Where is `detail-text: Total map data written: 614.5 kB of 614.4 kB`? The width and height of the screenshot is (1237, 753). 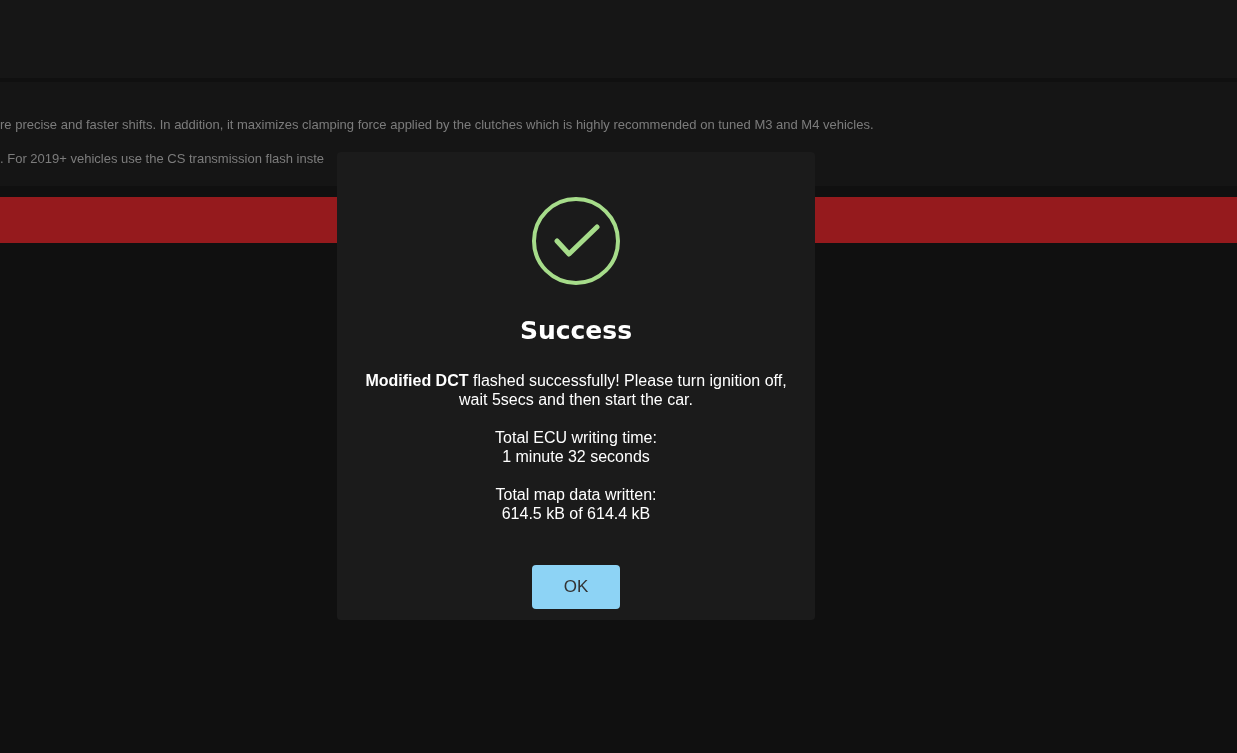 detail-text: Total map data written: 614.5 kB of 614.4 kB is located at coordinates (576, 504).